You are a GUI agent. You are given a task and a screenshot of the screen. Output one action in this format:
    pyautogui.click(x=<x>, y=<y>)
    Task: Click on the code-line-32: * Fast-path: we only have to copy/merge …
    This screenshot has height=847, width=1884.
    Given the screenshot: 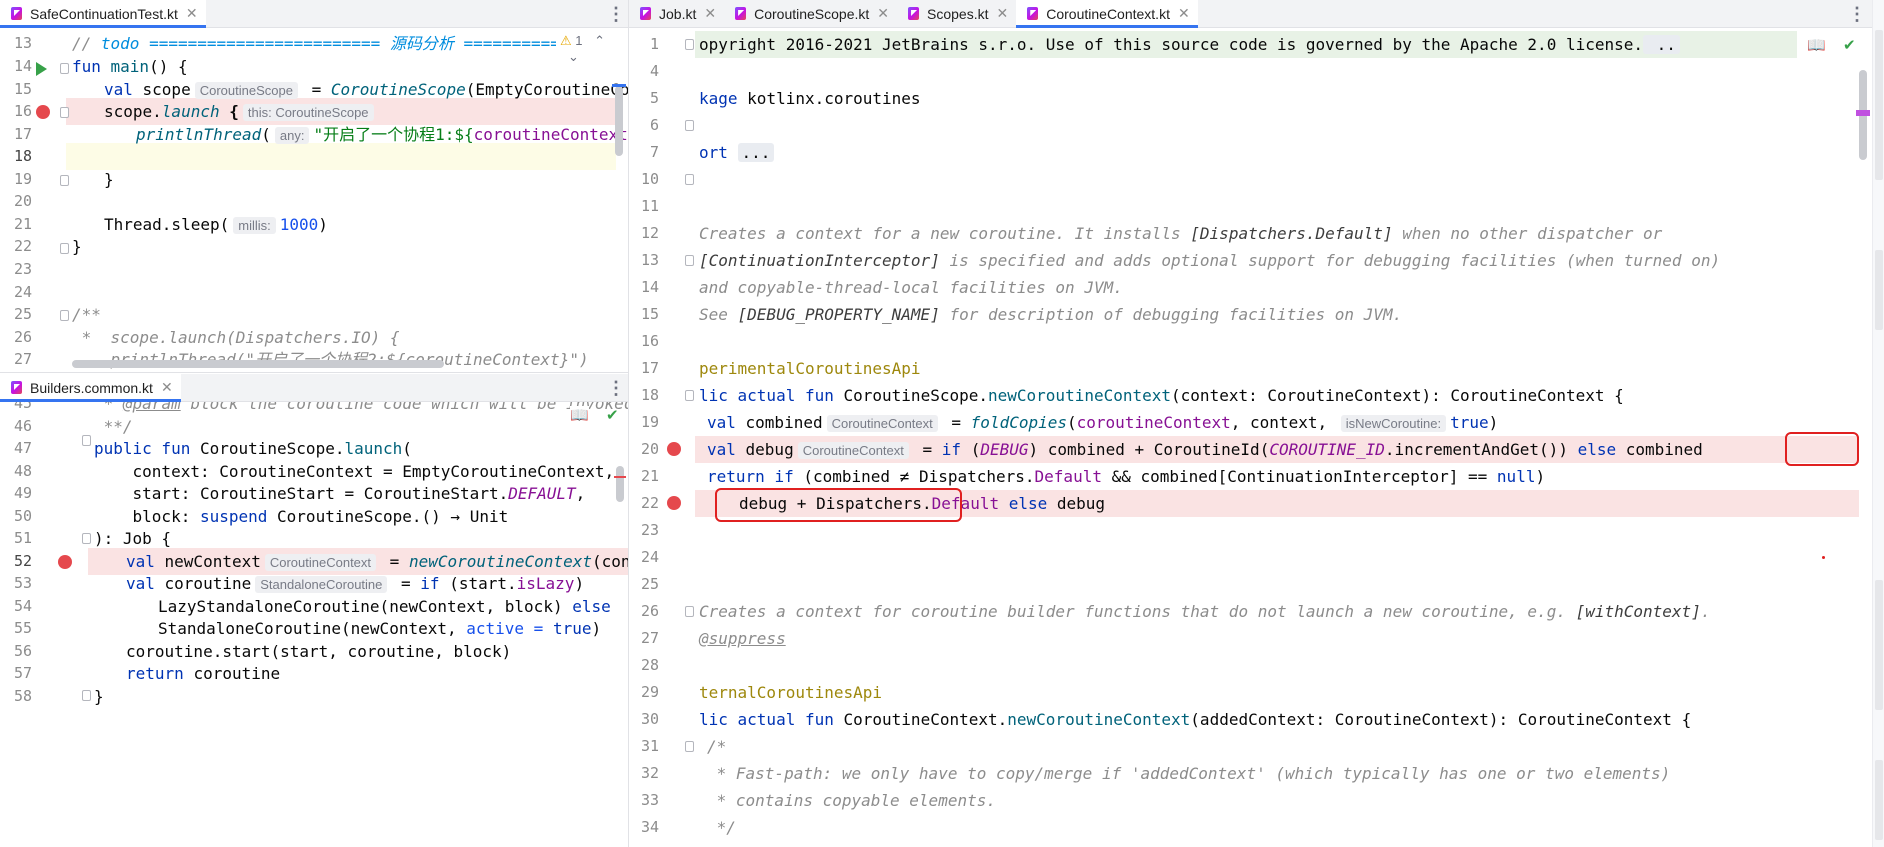 What is the action you would take?
    pyautogui.click(x=1189, y=773)
    